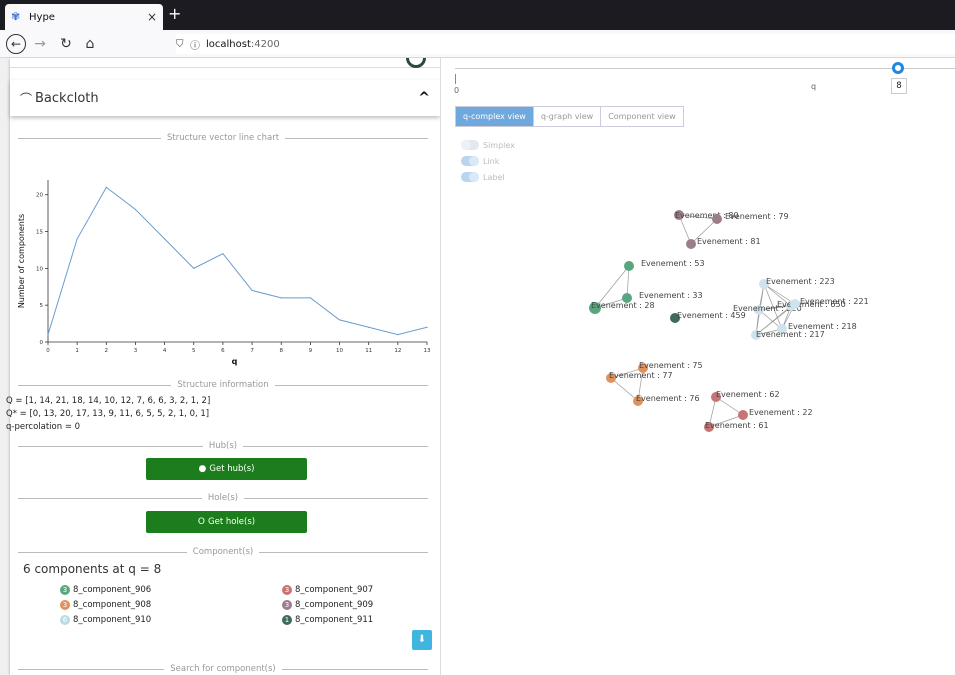 This screenshot has height=675, width=955. I want to click on home-icon: ⌂, so click(90, 44).